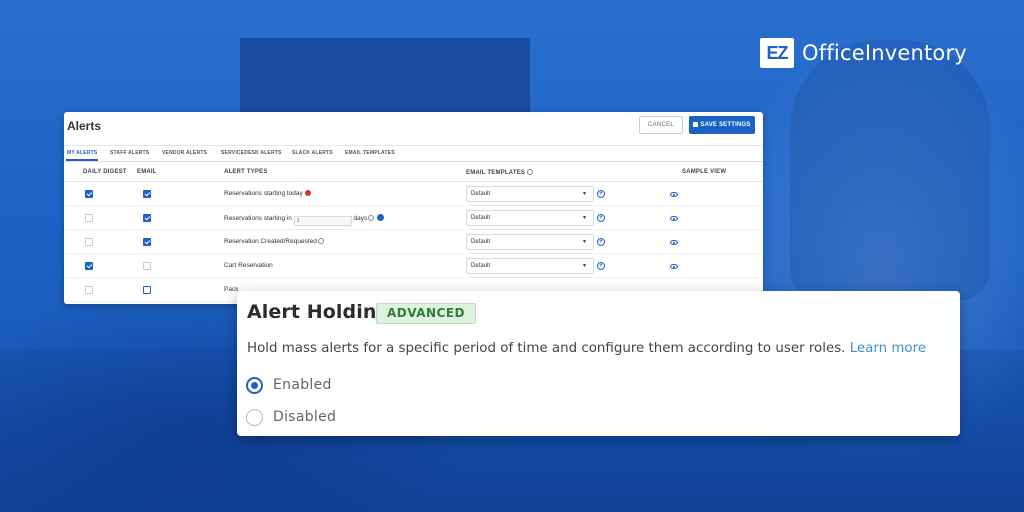  What do you see at coordinates (305, 417) in the screenshot?
I see `disabled-label: Disabled` at bounding box center [305, 417].